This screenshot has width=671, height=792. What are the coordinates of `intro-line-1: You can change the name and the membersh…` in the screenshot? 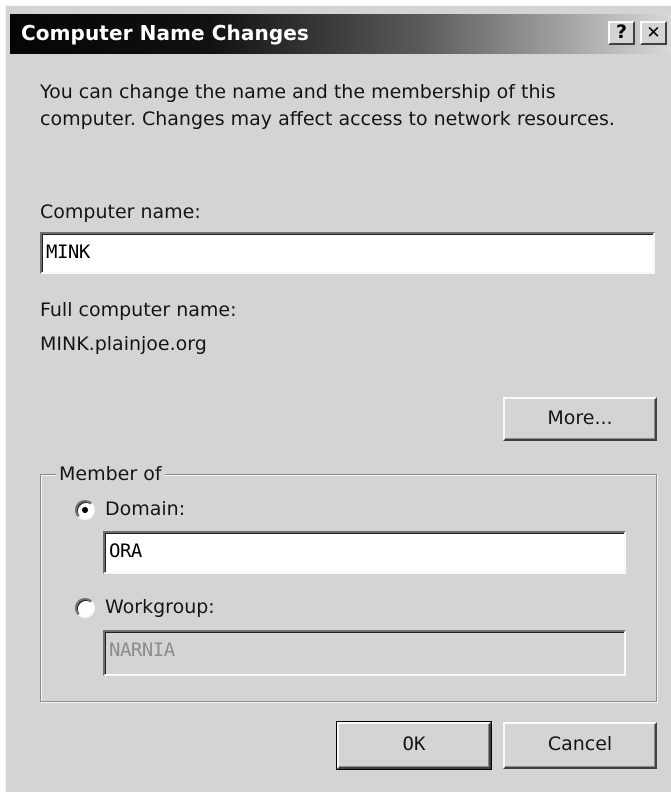 It's located at (298, 92).